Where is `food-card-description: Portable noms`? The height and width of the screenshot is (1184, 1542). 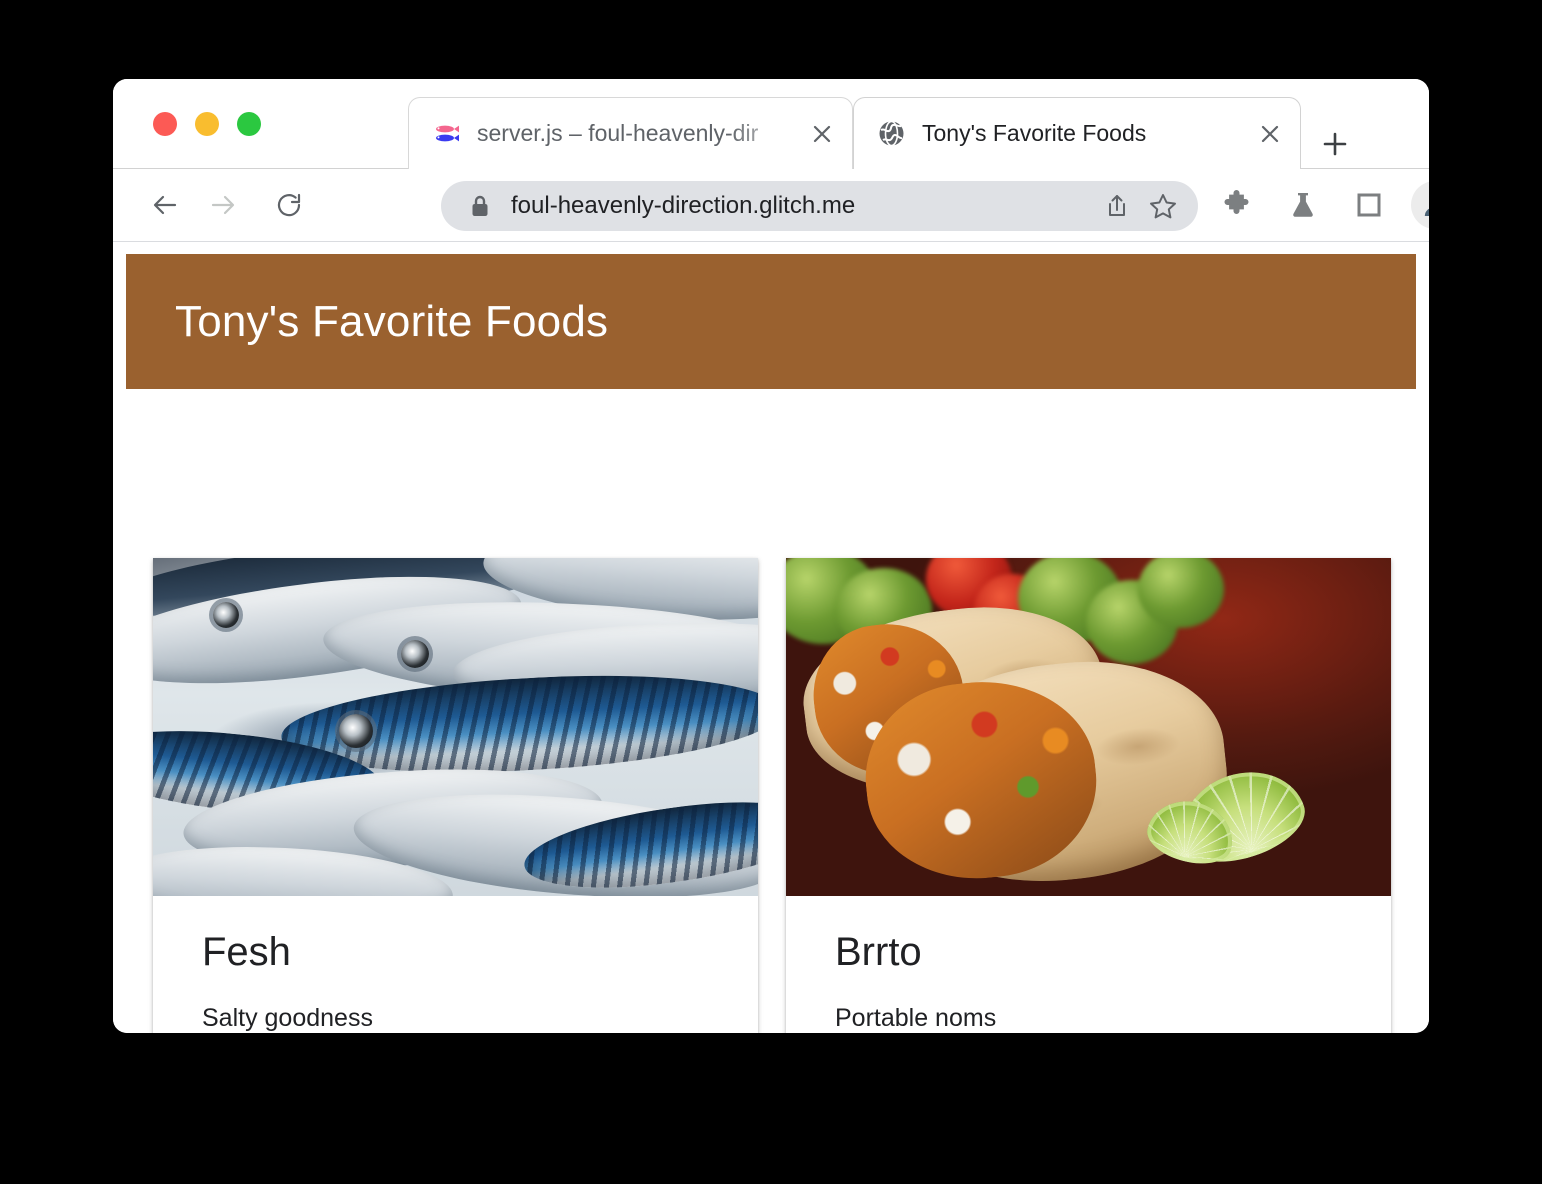
food-card-description: Portable noms is located at coordinates (916, 1018).